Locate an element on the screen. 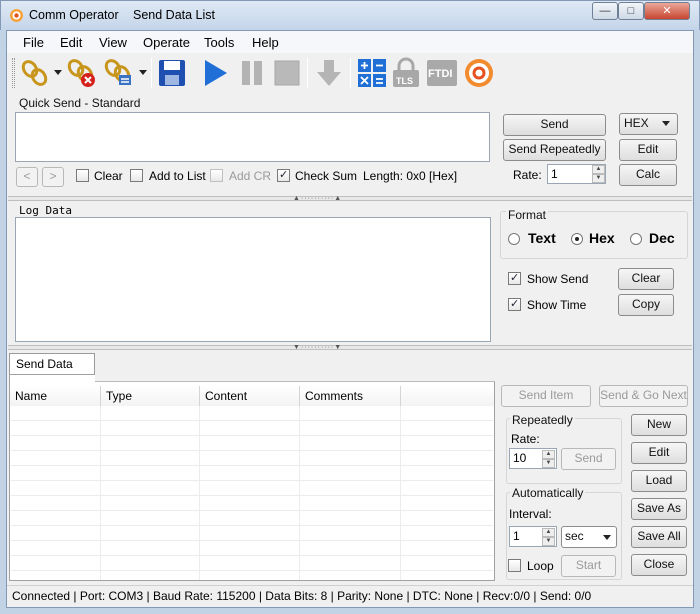  loop-checkbox is located at coordinates (514, 565).